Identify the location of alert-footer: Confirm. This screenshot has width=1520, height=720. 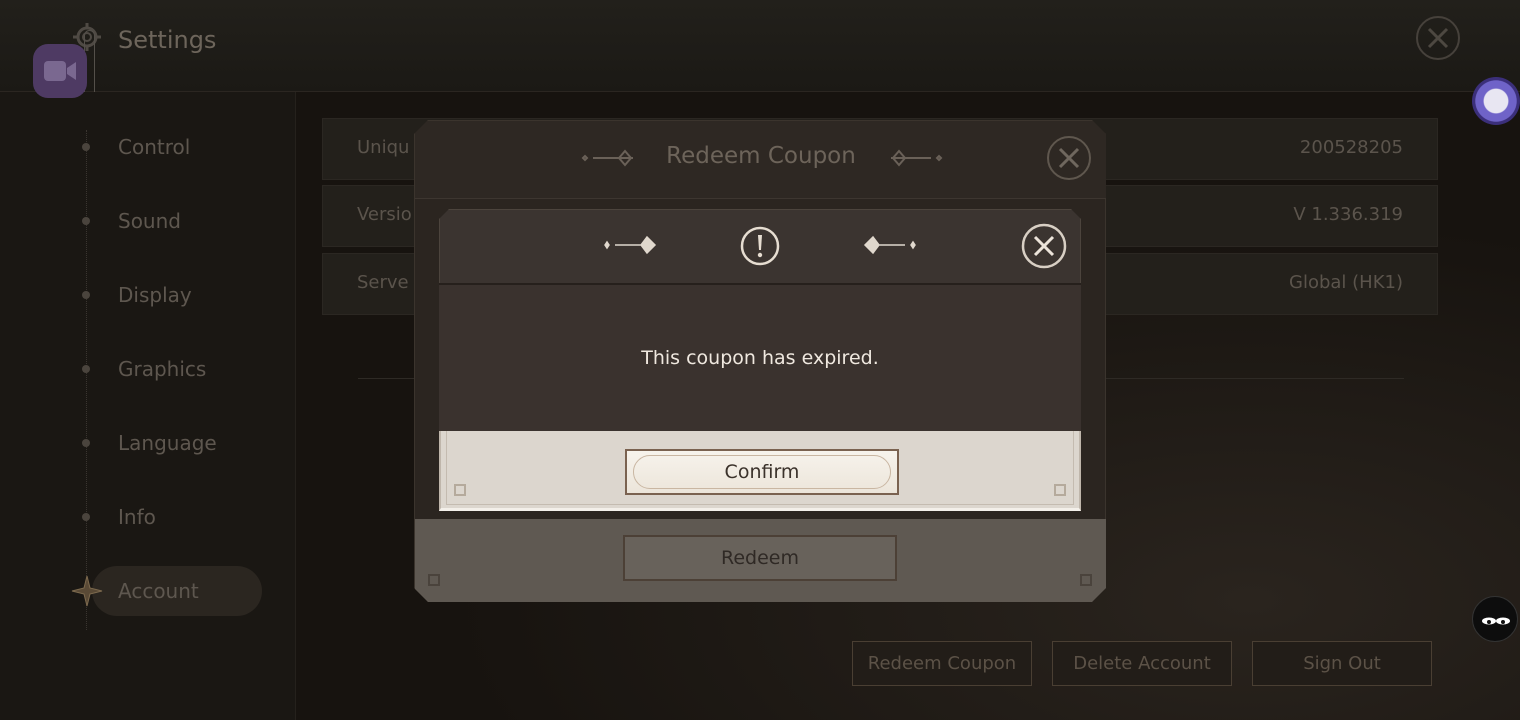
(760, 471).